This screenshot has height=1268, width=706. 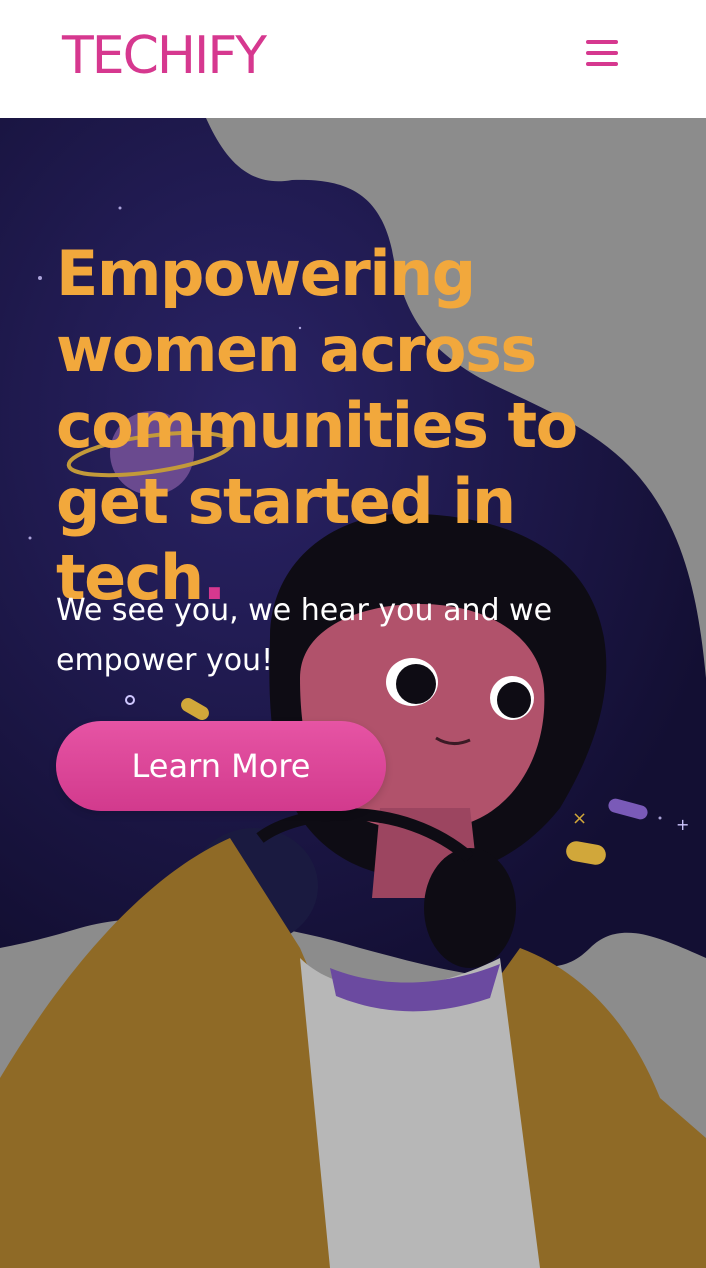 I want to click on learn-more-button: Learn More, so click(x=221, y=766).